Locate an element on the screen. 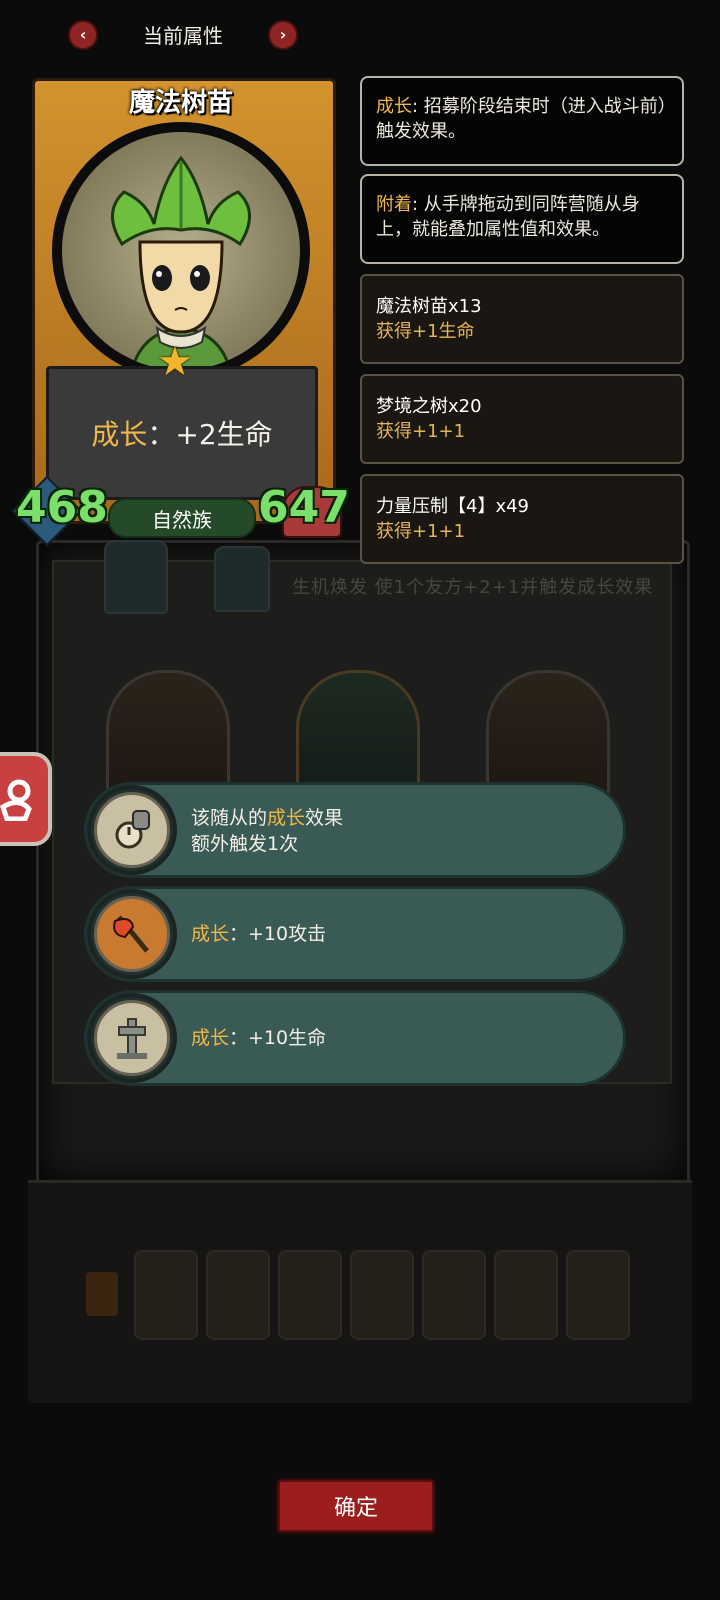  card-ability: 成长： +2生命 is located at coordinates (182, 433).